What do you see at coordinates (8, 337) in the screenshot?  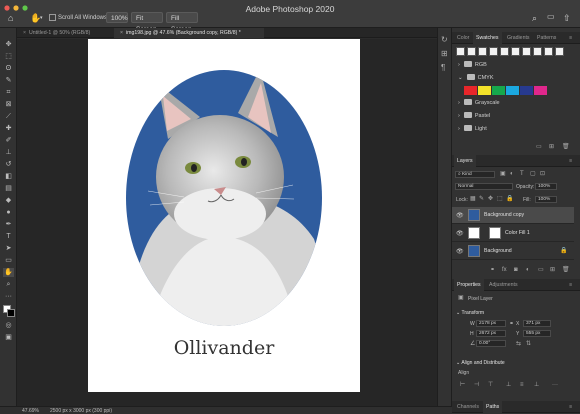 I see `screen-mode-icon: ▣` at bounding box center [8, 337].